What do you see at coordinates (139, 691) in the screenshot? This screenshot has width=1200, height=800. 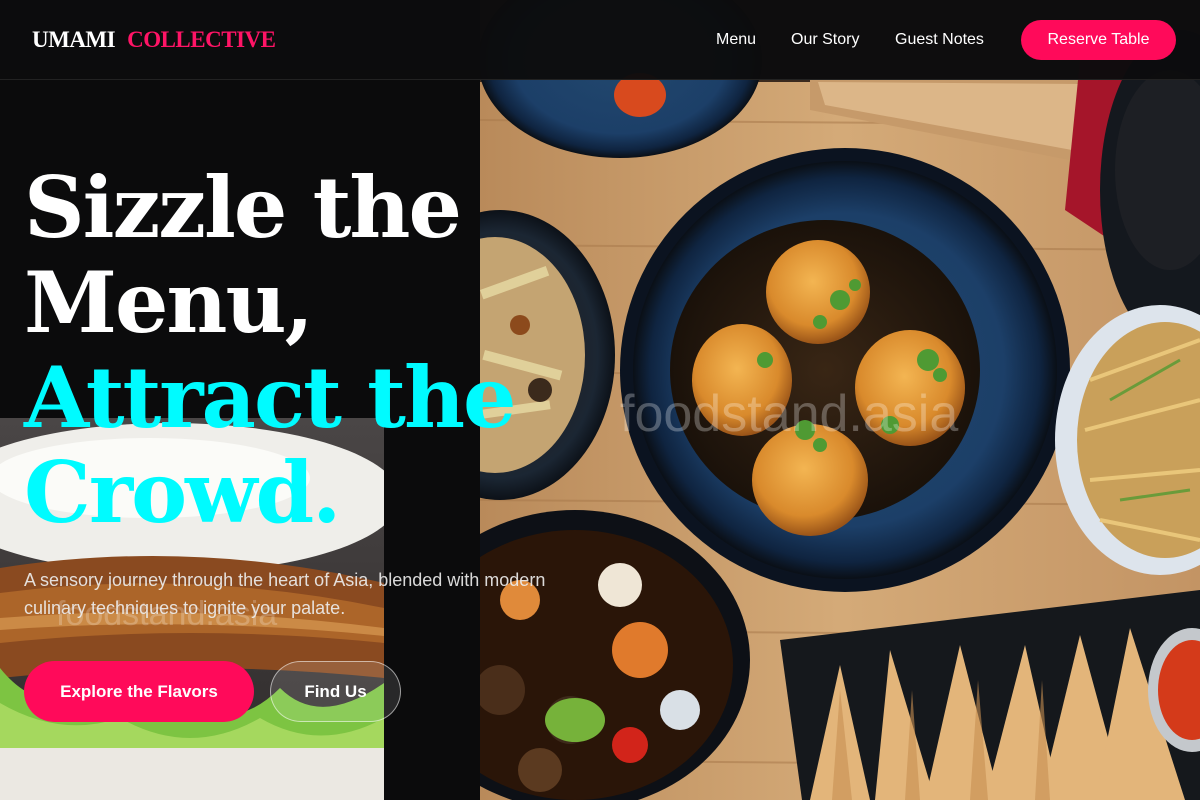 I see `explore-flavors-button: Explore the Flavors` at bounding box center [139, 691].